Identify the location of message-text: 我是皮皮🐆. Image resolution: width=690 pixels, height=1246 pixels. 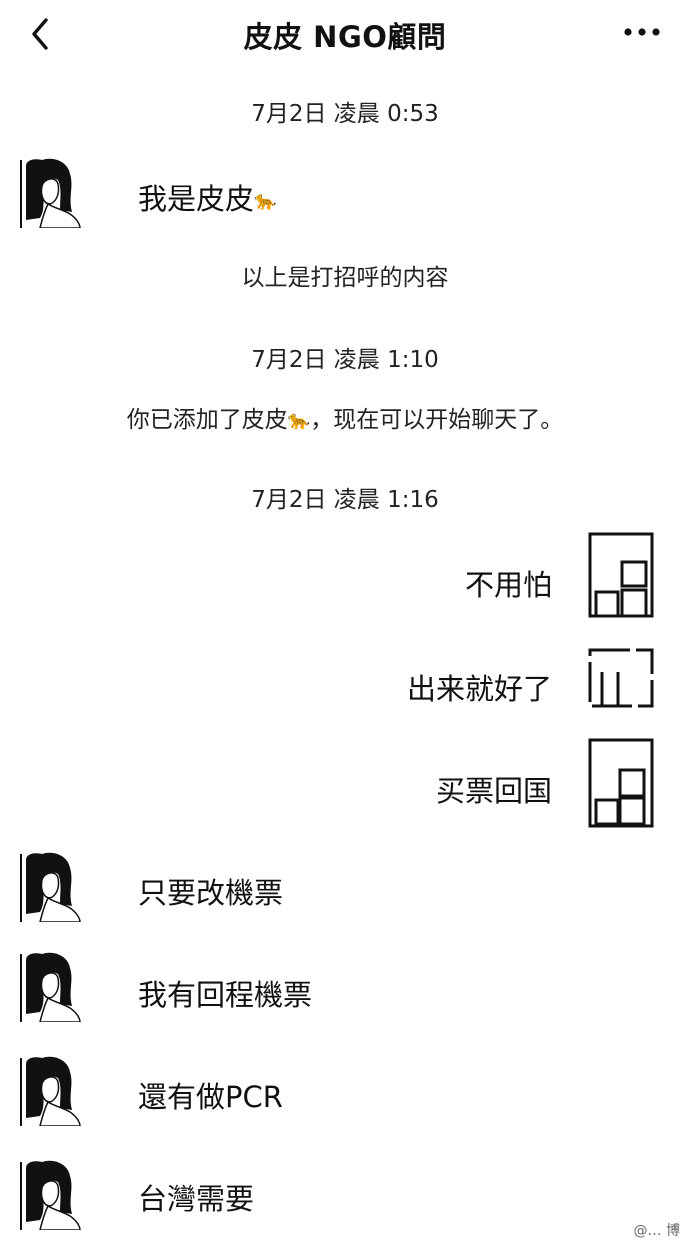
(207, 197).